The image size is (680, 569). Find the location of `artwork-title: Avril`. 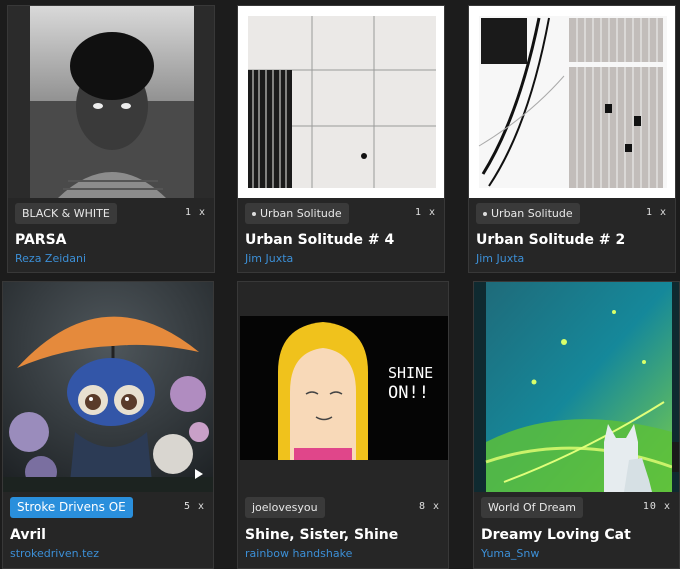

artwork-title: Avril is located at coordinates (28, 535).